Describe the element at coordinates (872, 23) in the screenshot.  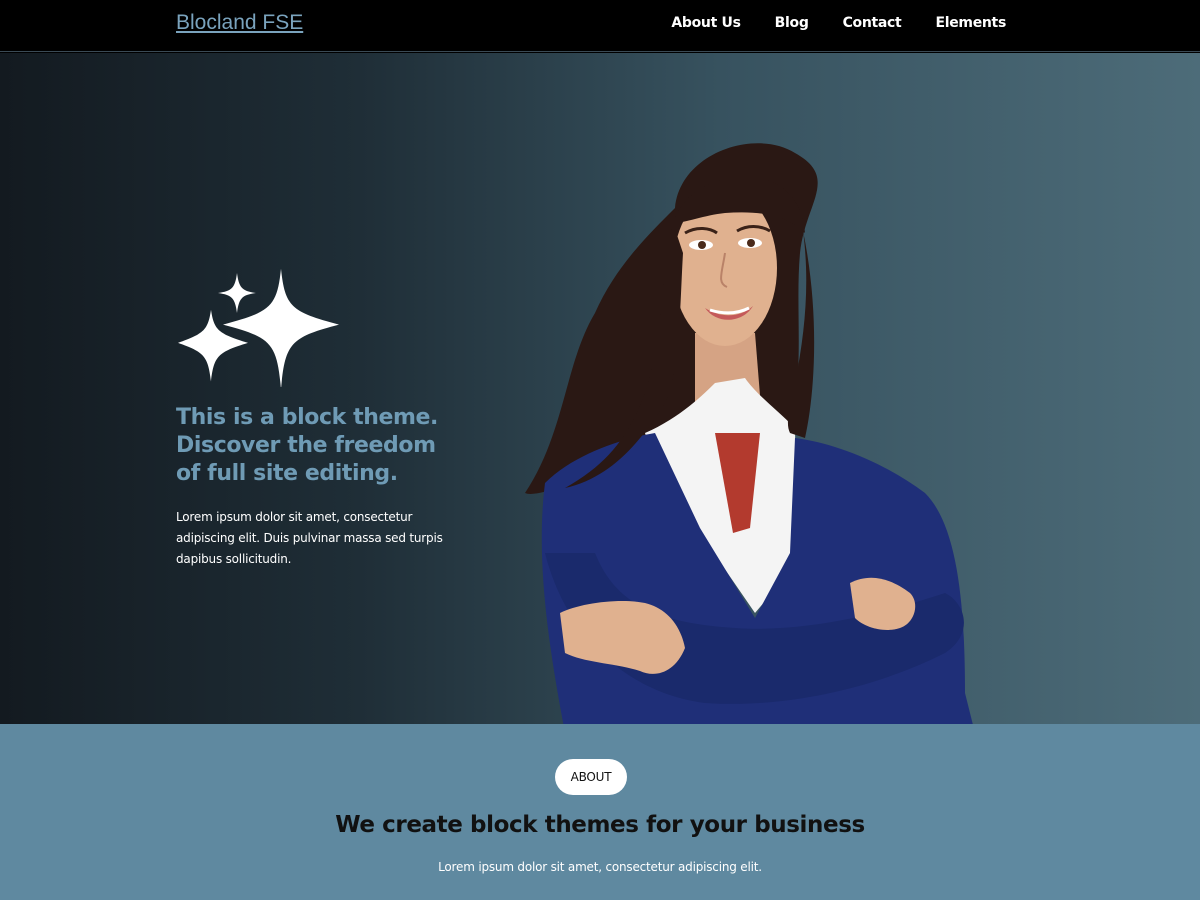
I see `nav-contact: Contact` at that location.